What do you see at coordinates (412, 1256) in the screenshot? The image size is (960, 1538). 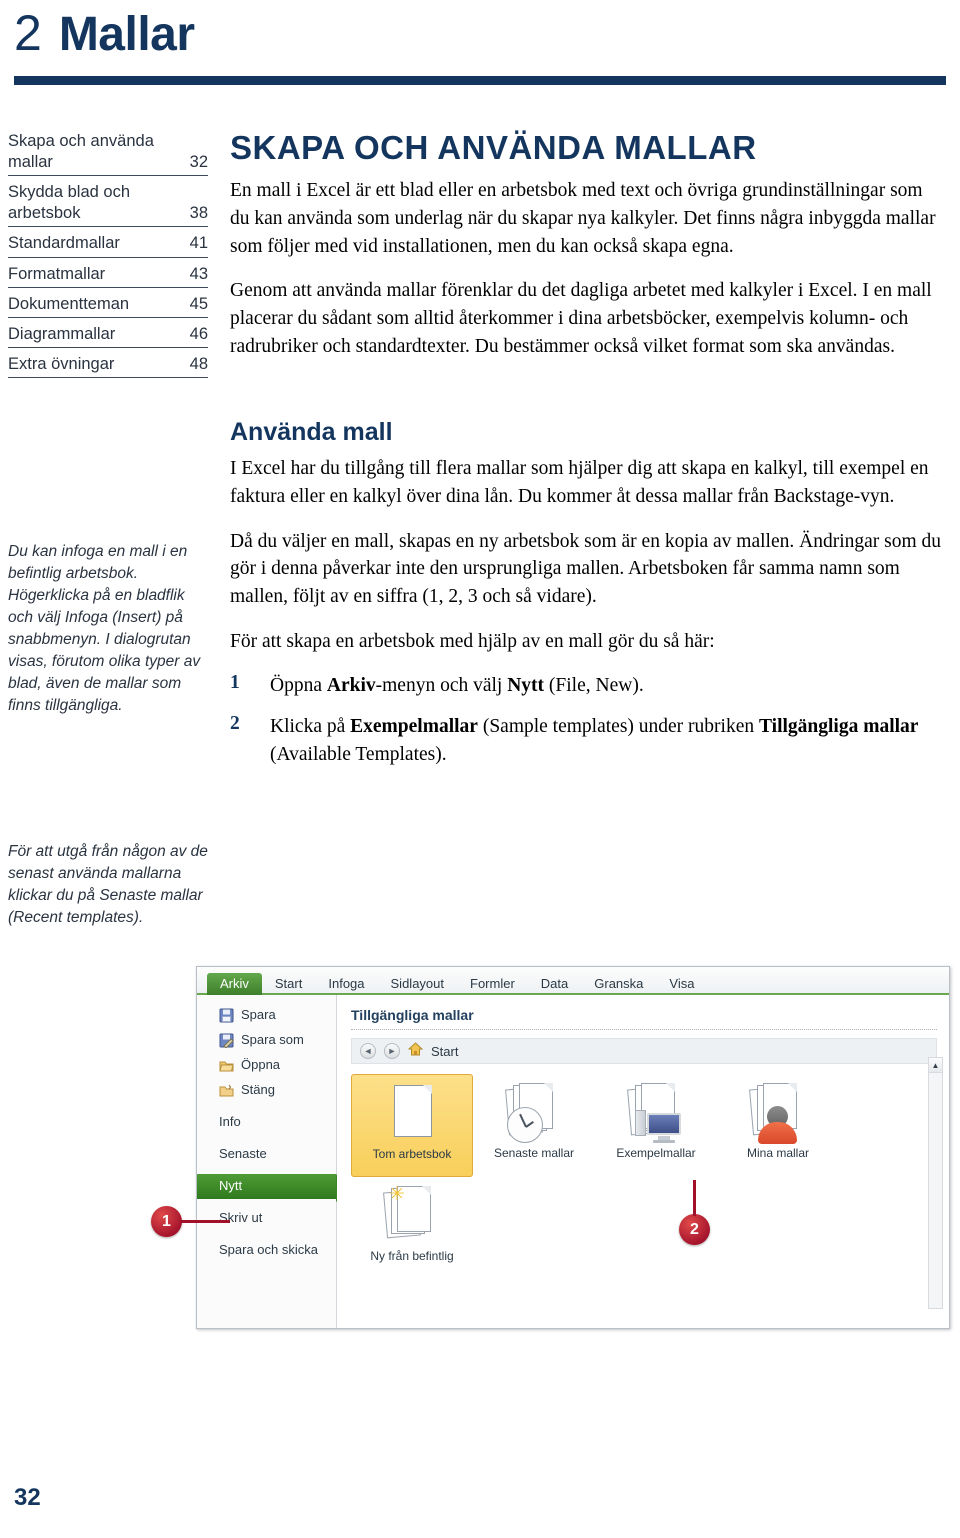 I see `tile-label: Ny från befintlig` at bounding box center [412, 1256].